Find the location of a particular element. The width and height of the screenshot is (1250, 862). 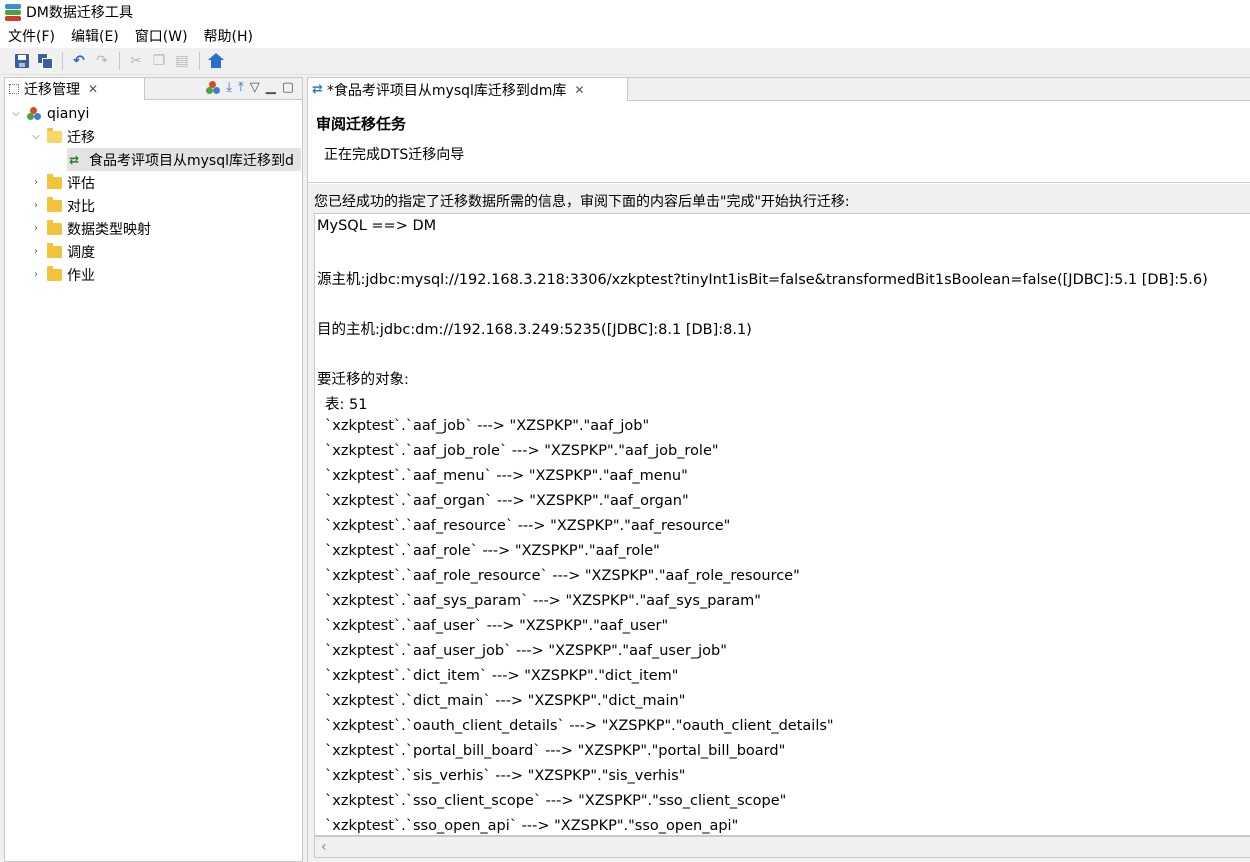

tree-folder-label: 对比 is located at coordinates (81, 206).